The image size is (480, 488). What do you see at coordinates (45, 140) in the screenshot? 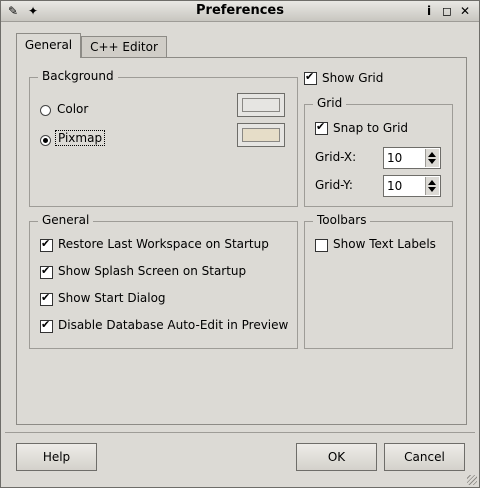
I see `pixmap-radio` at bounding box center [45, 140].